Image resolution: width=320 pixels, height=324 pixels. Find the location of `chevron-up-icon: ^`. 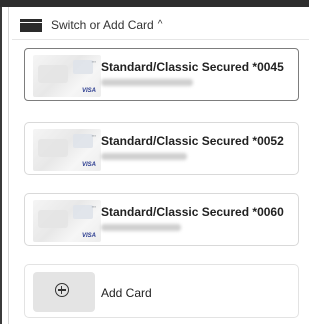

chevron-up-icon: ^ is located at coordinates (160, 24).